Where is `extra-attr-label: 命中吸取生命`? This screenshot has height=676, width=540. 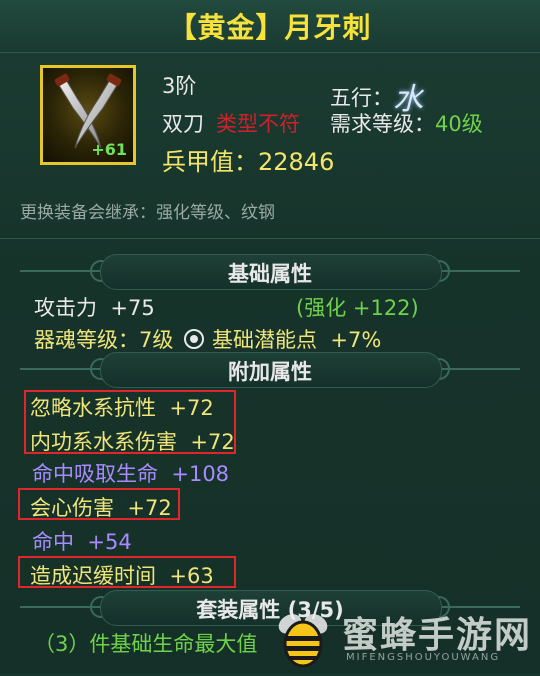 extra-attr-label: 命中吸取生命 is located at coordinates (95, 474).